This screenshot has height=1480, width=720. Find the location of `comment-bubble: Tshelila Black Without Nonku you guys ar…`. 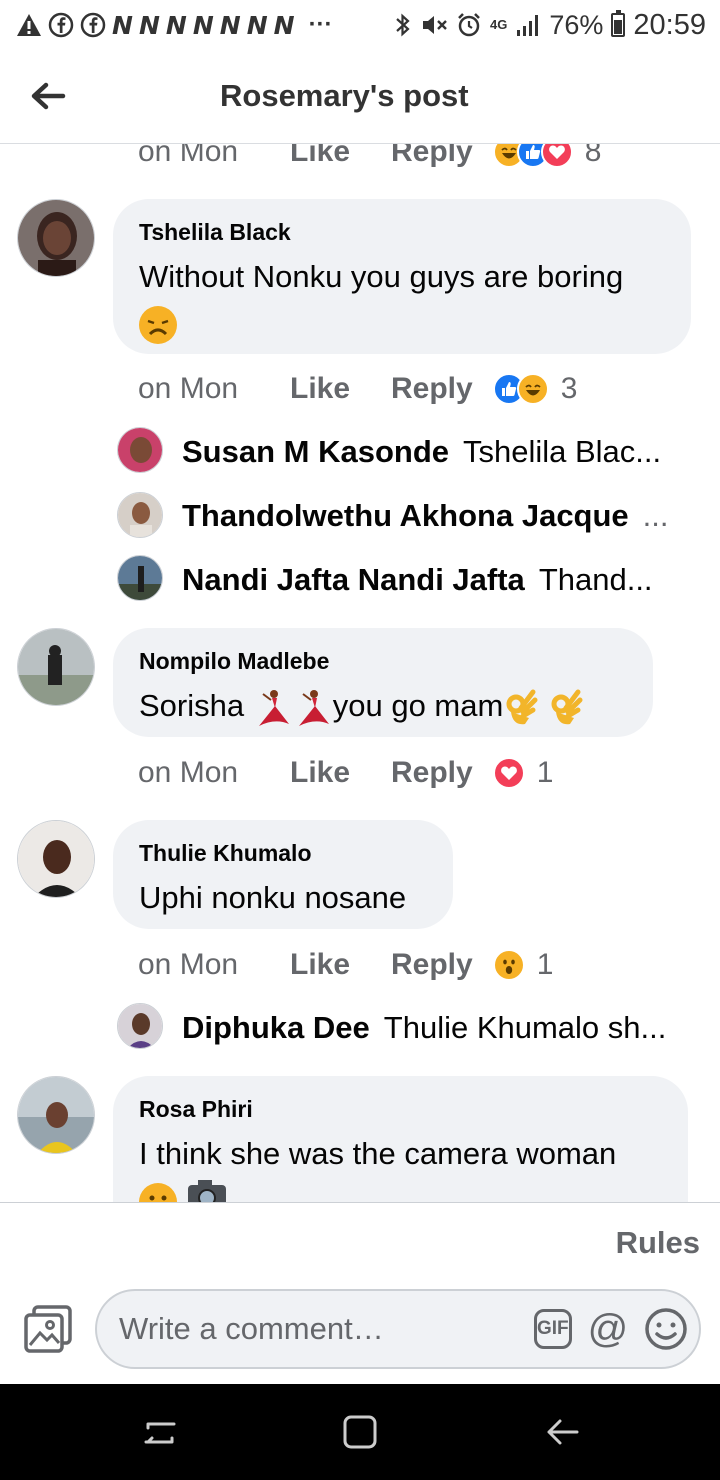

comment-bubble: Tshelila Black Without Nonku you guys ar… is located at coordinates (402, 276).